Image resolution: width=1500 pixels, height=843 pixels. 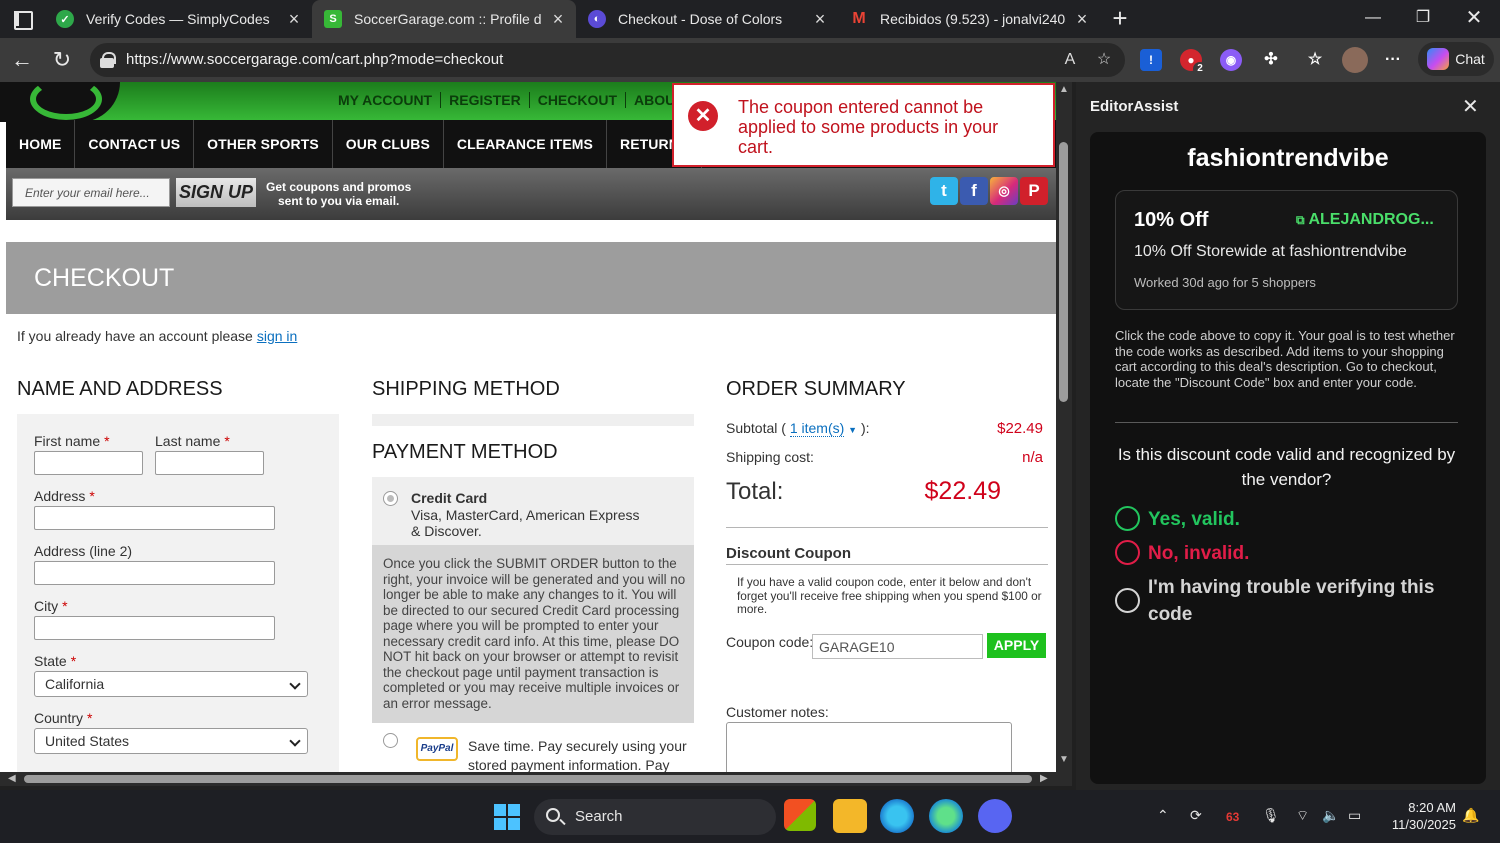 I want to click on register-link: REGISTER, so click(x=485, y=100).